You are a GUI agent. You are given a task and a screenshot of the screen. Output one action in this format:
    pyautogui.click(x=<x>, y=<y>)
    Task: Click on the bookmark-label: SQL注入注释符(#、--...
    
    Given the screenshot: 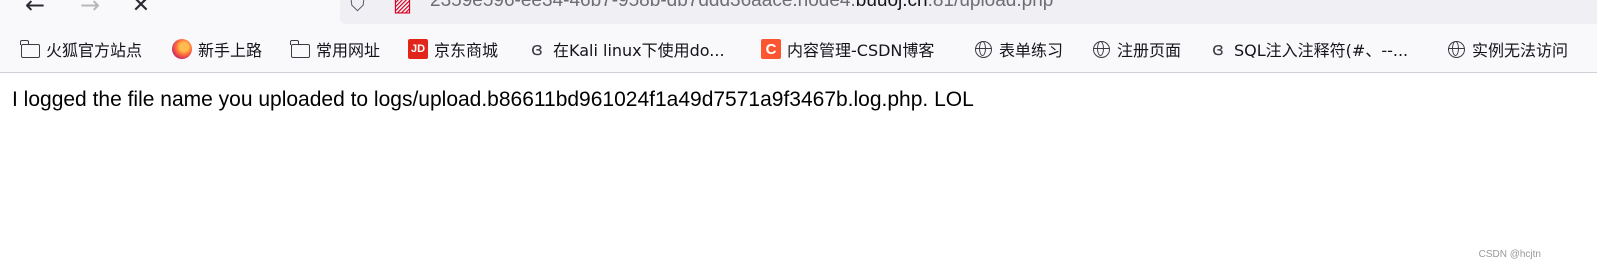 What is the action you would take?
    pyautogui.click(x=1321, y=50)
    